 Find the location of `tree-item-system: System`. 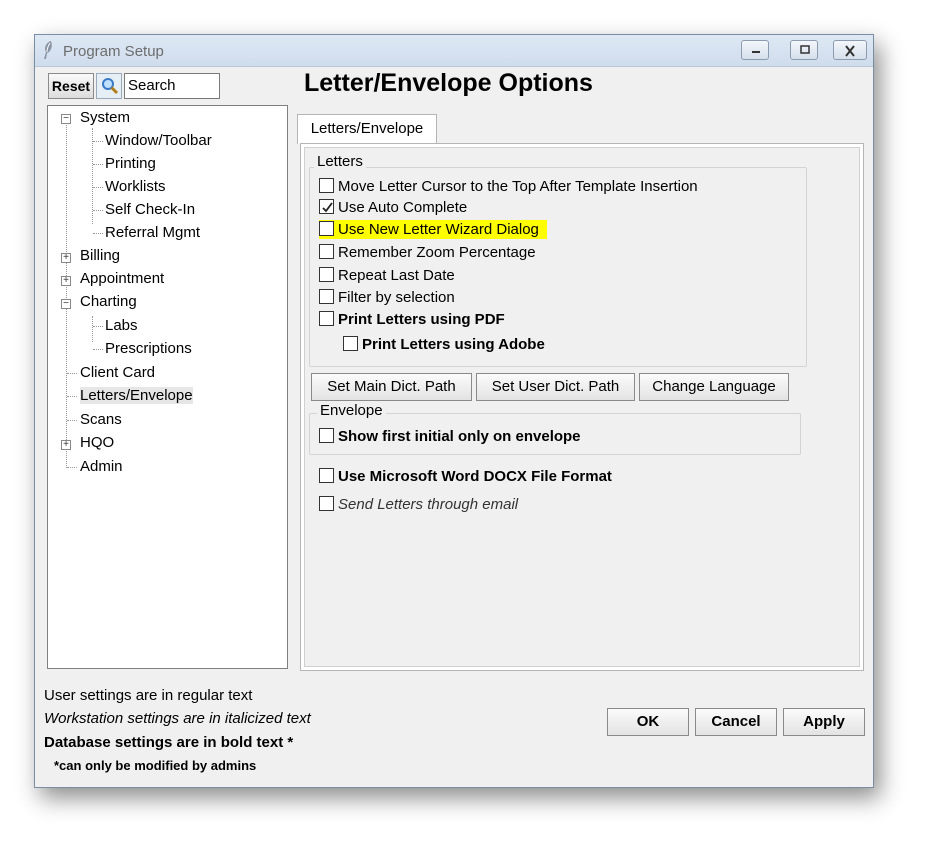

tree-item-system: System is located at coordinates (105, 117).